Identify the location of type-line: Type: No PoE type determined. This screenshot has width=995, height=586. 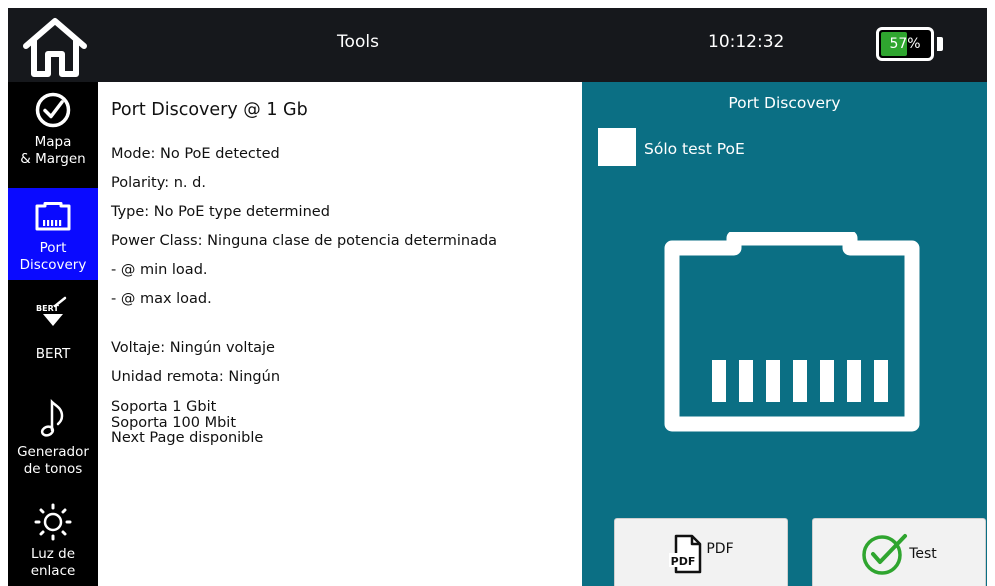
(220, 212).